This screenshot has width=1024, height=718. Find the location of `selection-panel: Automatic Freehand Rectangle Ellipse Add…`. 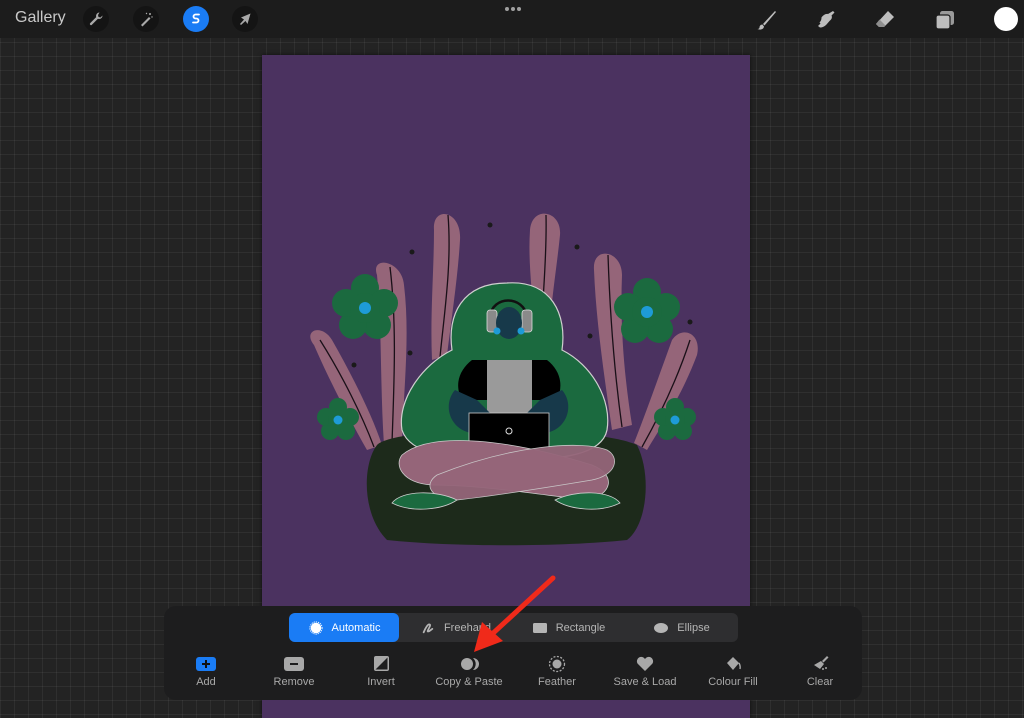

selection-panel: Automatic Freehand Rectangle Ellipse Add… is located at coordinates (513, 653).